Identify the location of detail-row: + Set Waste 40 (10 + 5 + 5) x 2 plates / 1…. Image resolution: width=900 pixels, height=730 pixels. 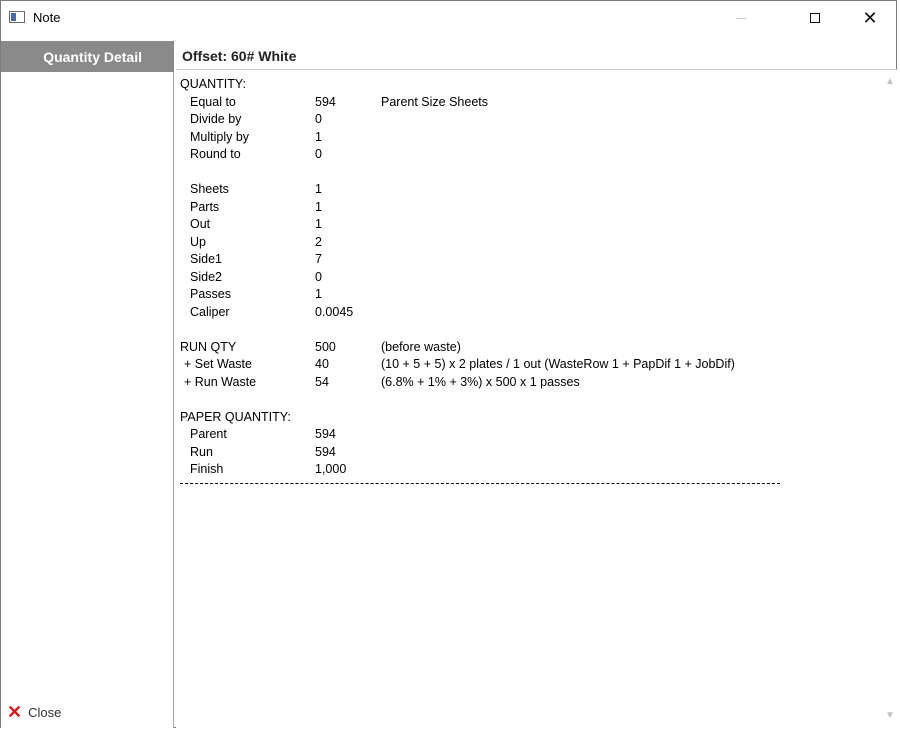
(525, 365).